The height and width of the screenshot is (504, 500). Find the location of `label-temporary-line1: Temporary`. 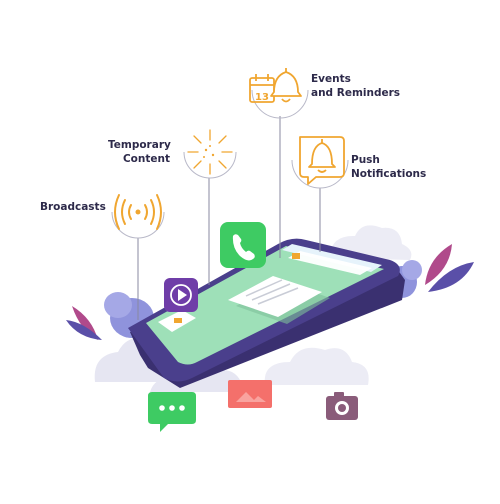

label-temporary-line1: Temporary is located at coordinates (139, 145).